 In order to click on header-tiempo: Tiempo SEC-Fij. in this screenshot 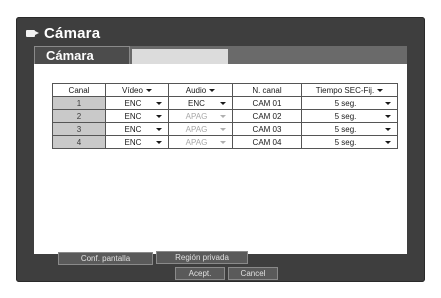, I will do `click(349, 90)`.